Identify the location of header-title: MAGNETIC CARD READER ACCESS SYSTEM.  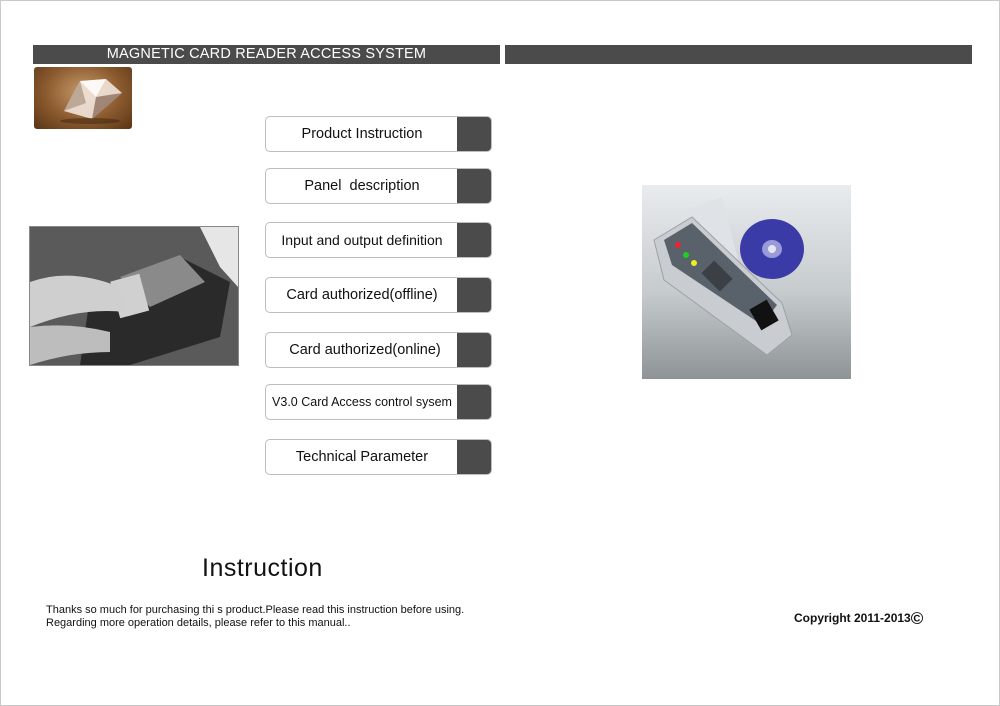
(266, 54).